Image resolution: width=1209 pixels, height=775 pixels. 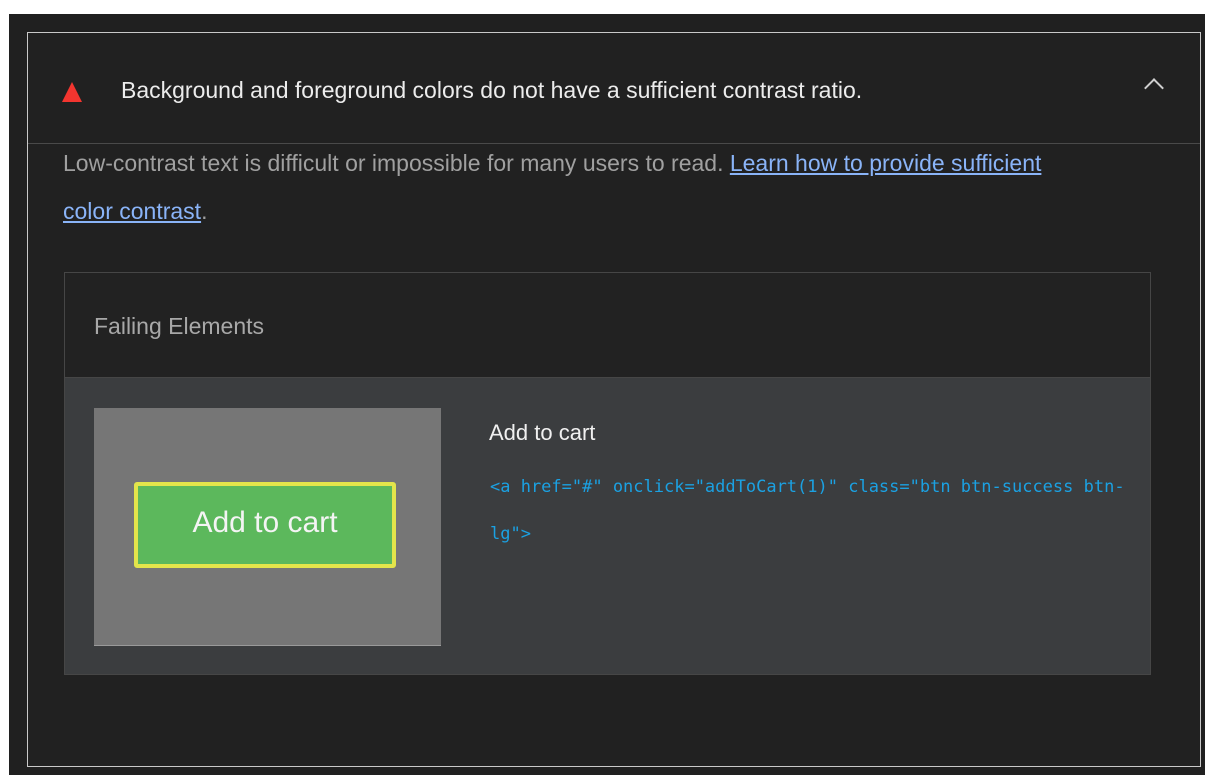 What do you see at coordinates (542, 432) in the screenshot?
I see `node-label: Add to cart` at bounding box center [542, 432].